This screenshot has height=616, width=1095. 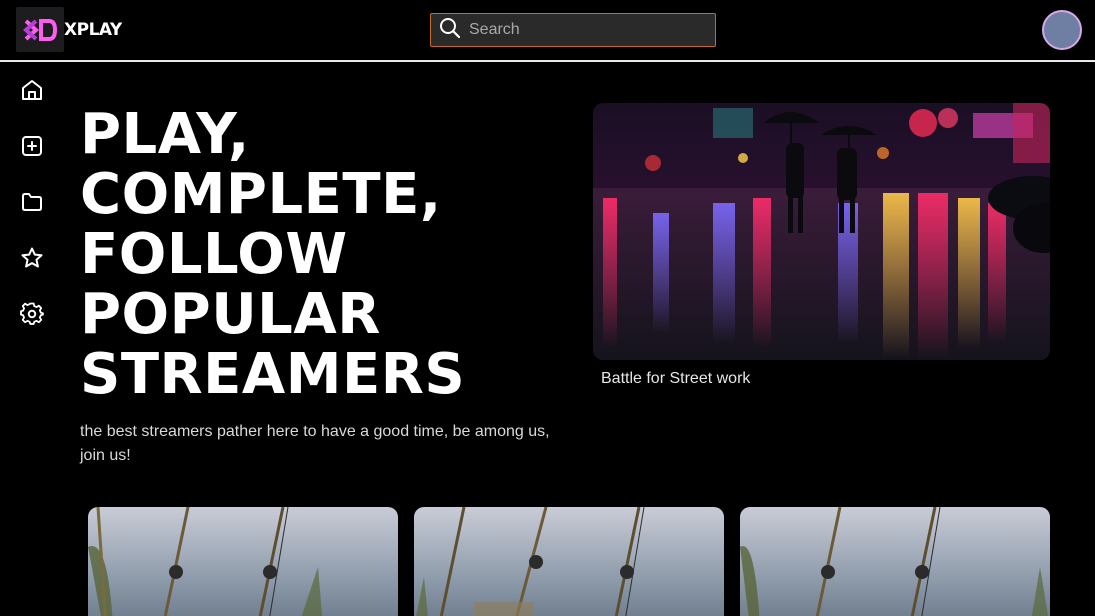 What do you see at coordinates (93, 29) in the screenshot?
I see `brand-name: XPLAY` at bounding box center [93, 29].